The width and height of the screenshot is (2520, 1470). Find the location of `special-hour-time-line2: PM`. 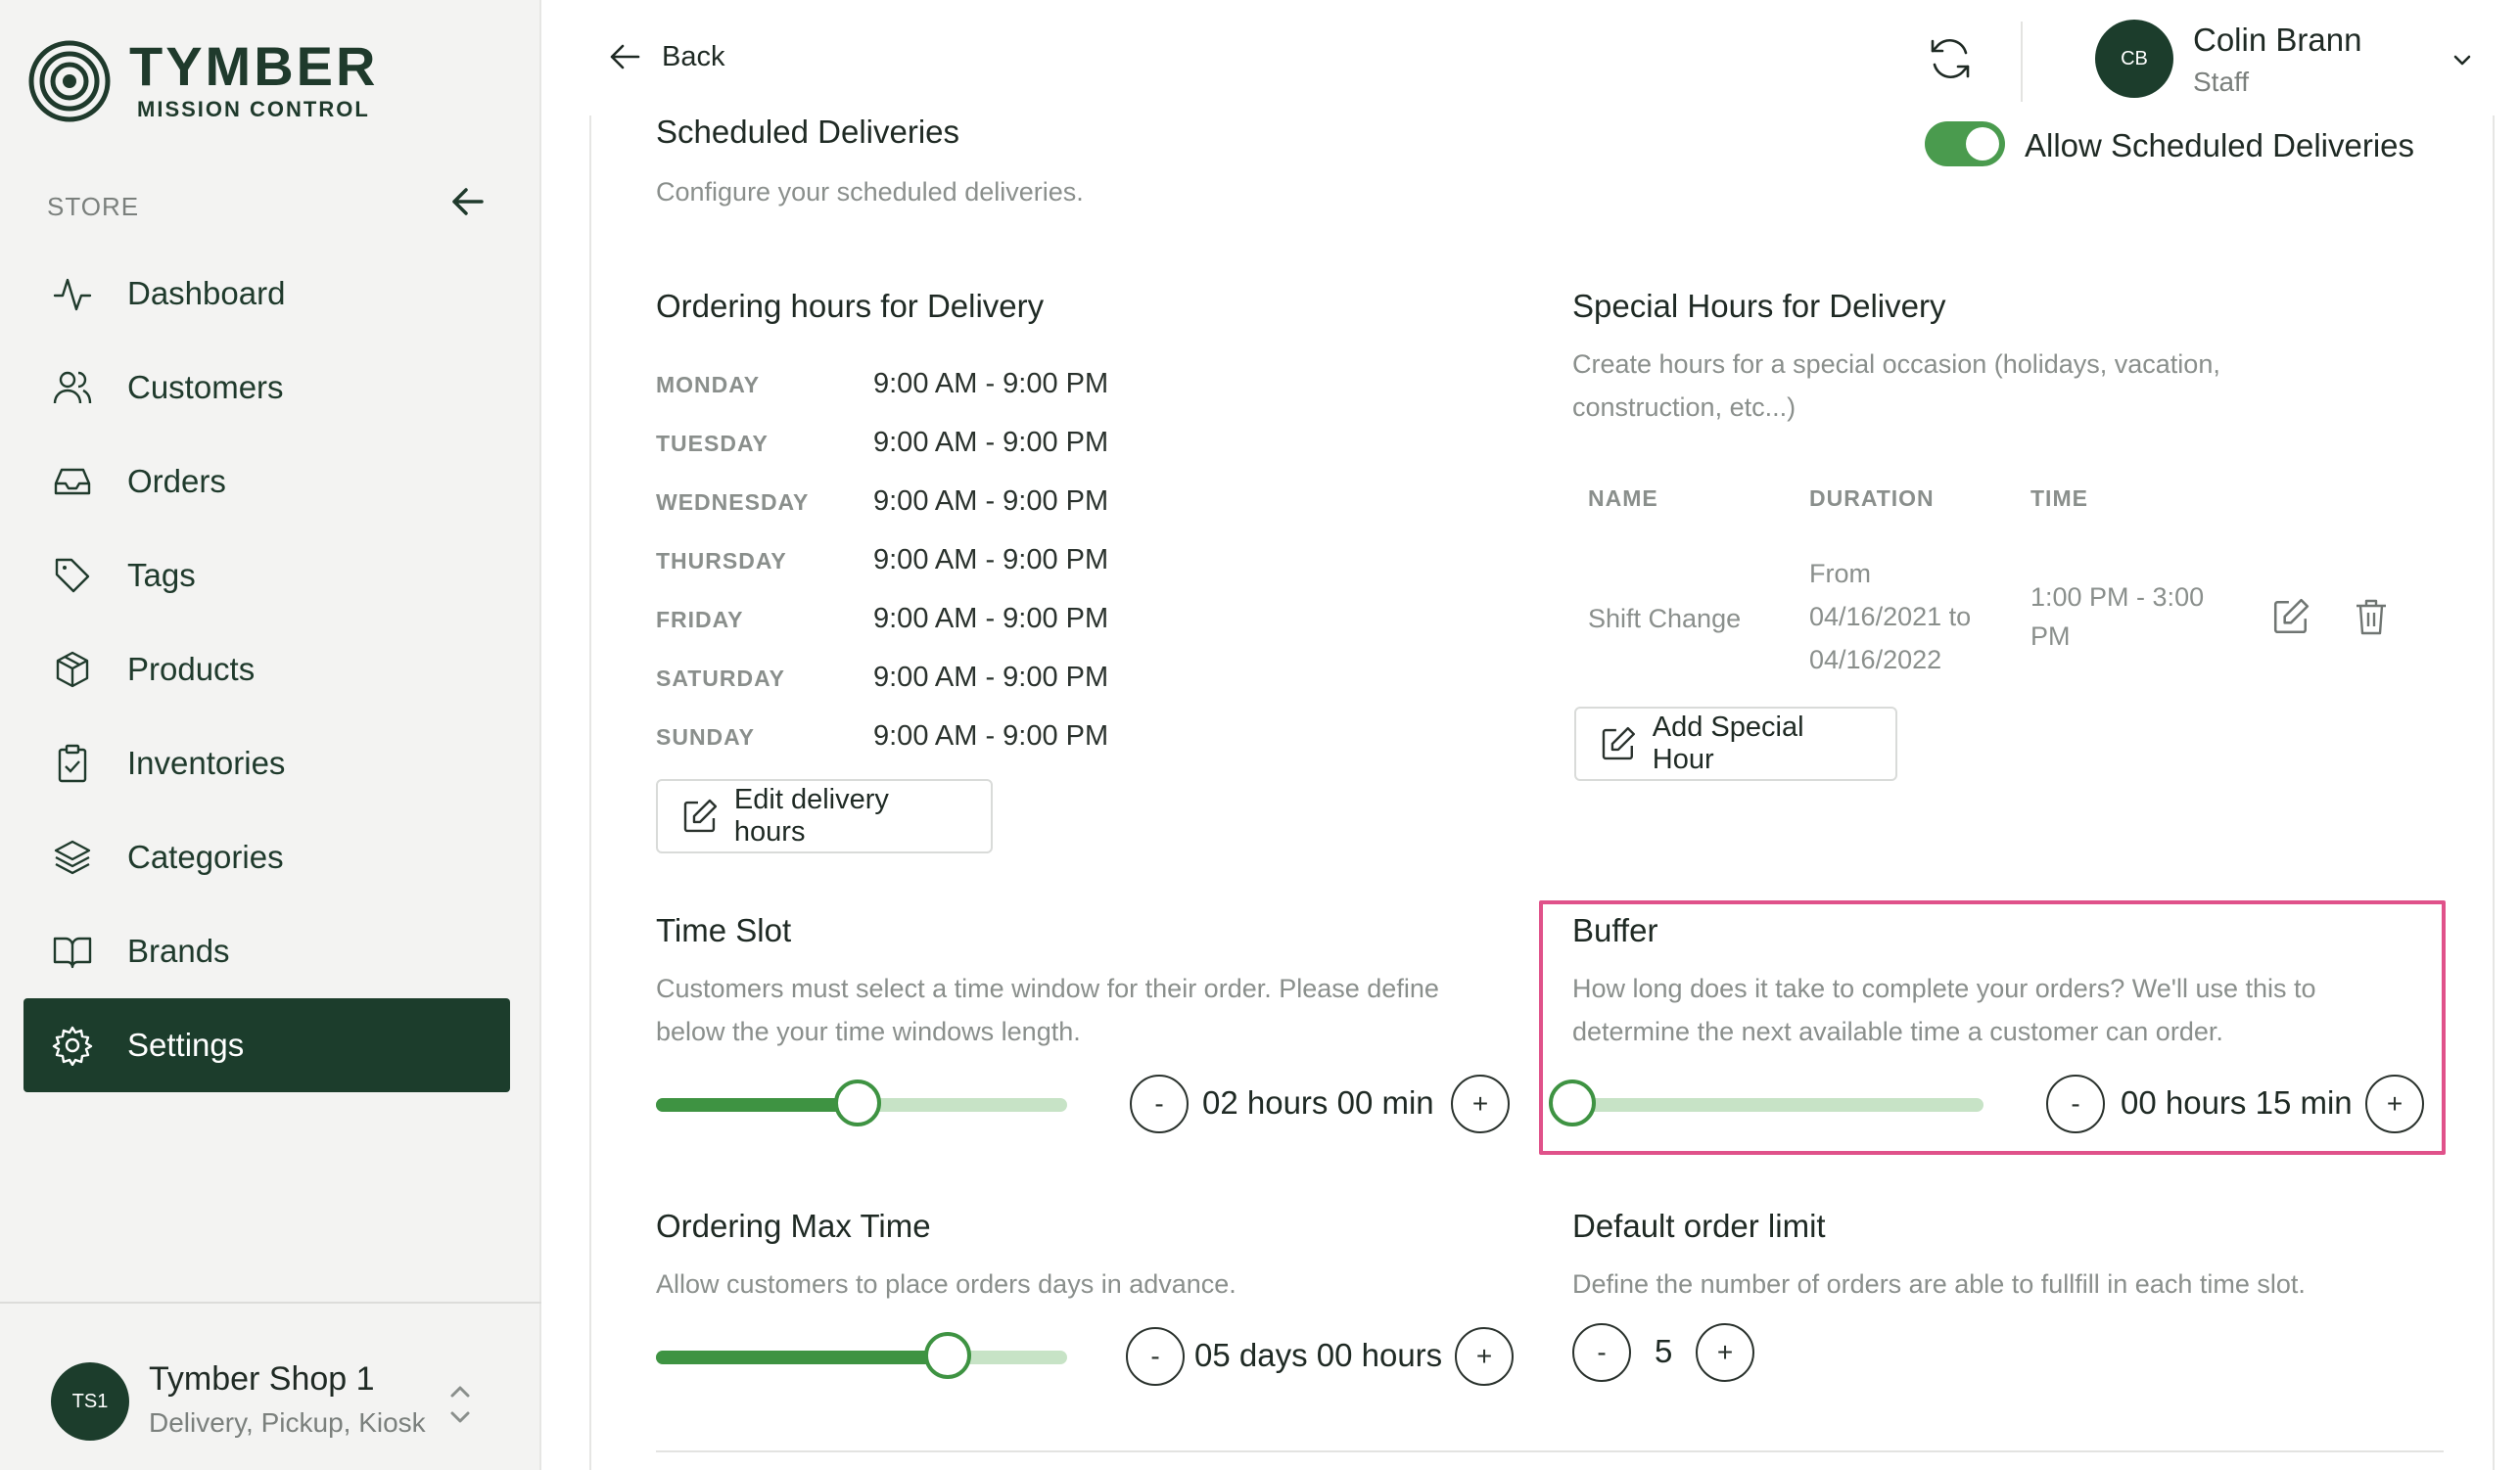

special-hour-time-line2: PM is located at coordinates (2050, 636).